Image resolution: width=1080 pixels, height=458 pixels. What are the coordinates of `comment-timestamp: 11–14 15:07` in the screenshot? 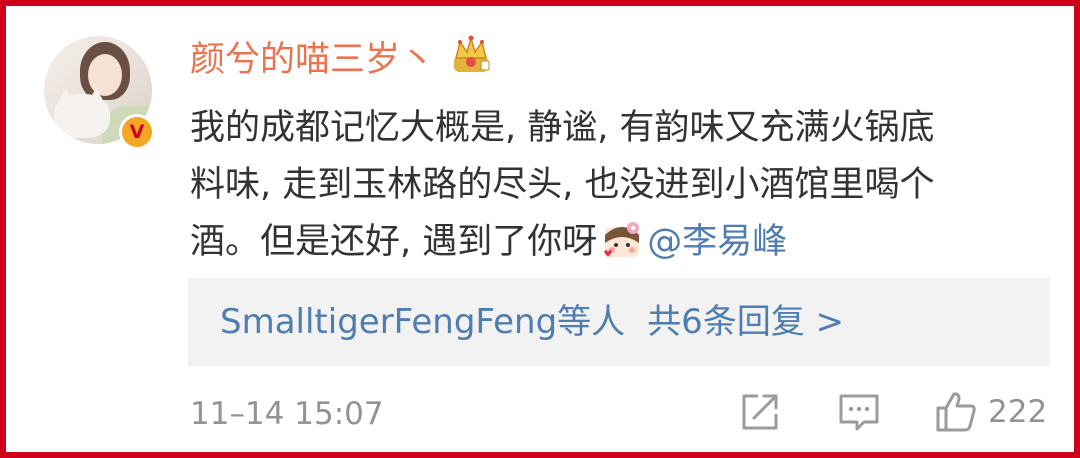 It's located at (287, 414).